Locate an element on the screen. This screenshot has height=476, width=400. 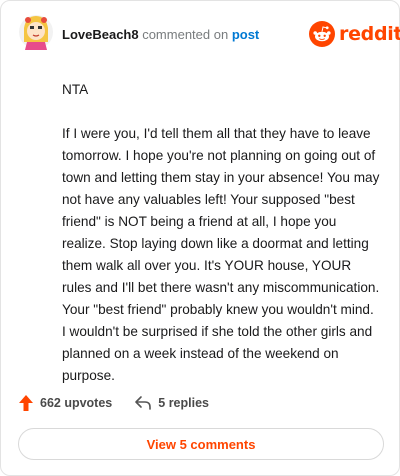
avatar-icon is located at coordinates (36, 32).